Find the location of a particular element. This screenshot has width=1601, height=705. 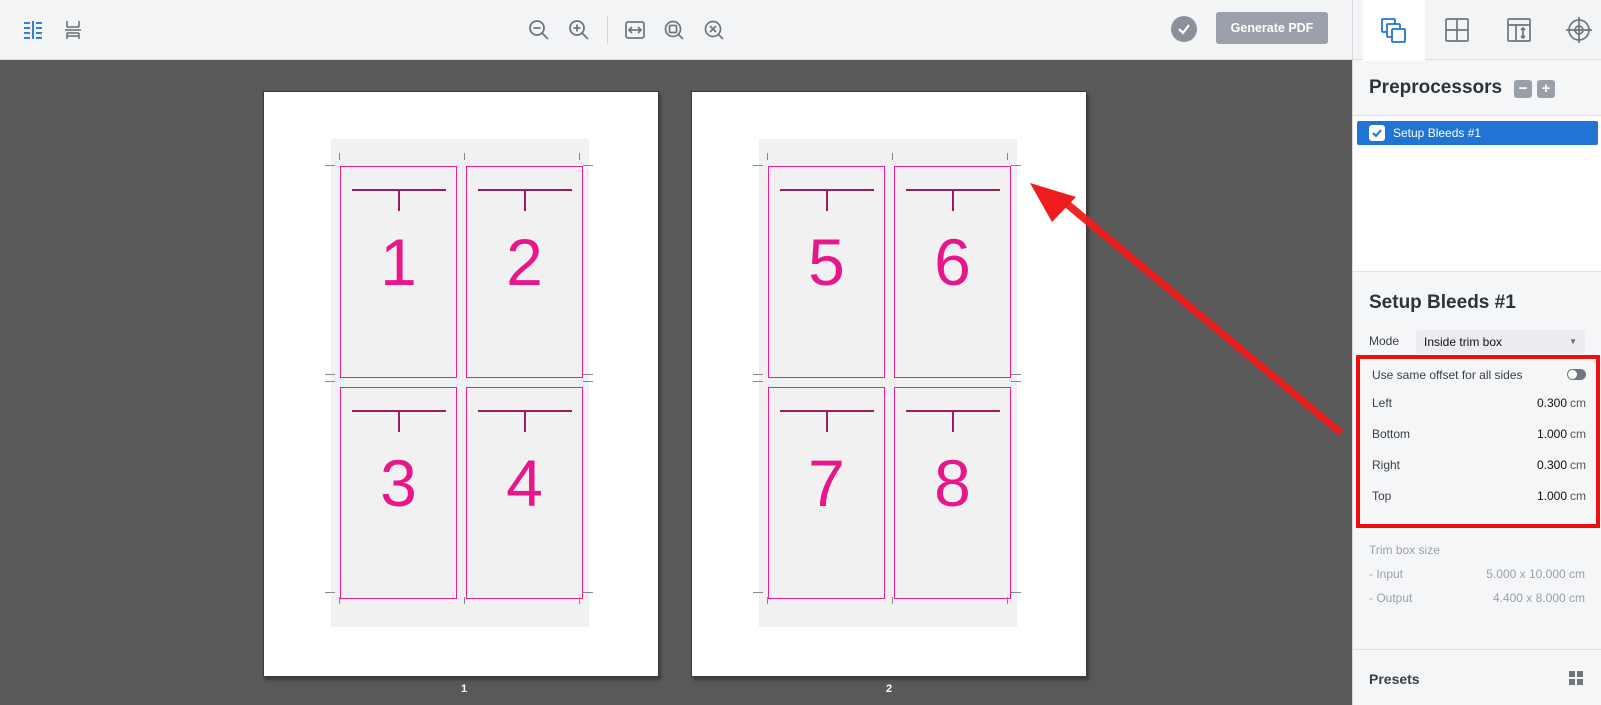

same-offset-toggle is located at coordinates (1576, 374).